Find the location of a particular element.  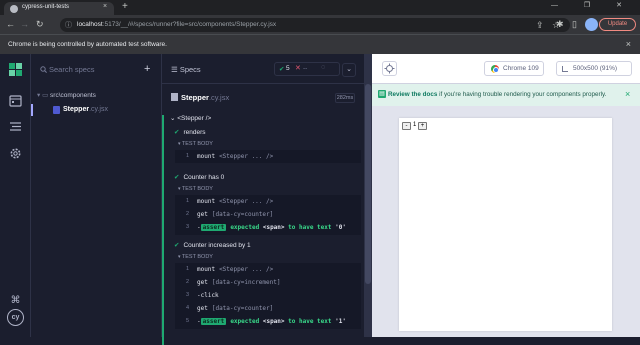

cypress-logo-icon is located at coordinates (15, 69).